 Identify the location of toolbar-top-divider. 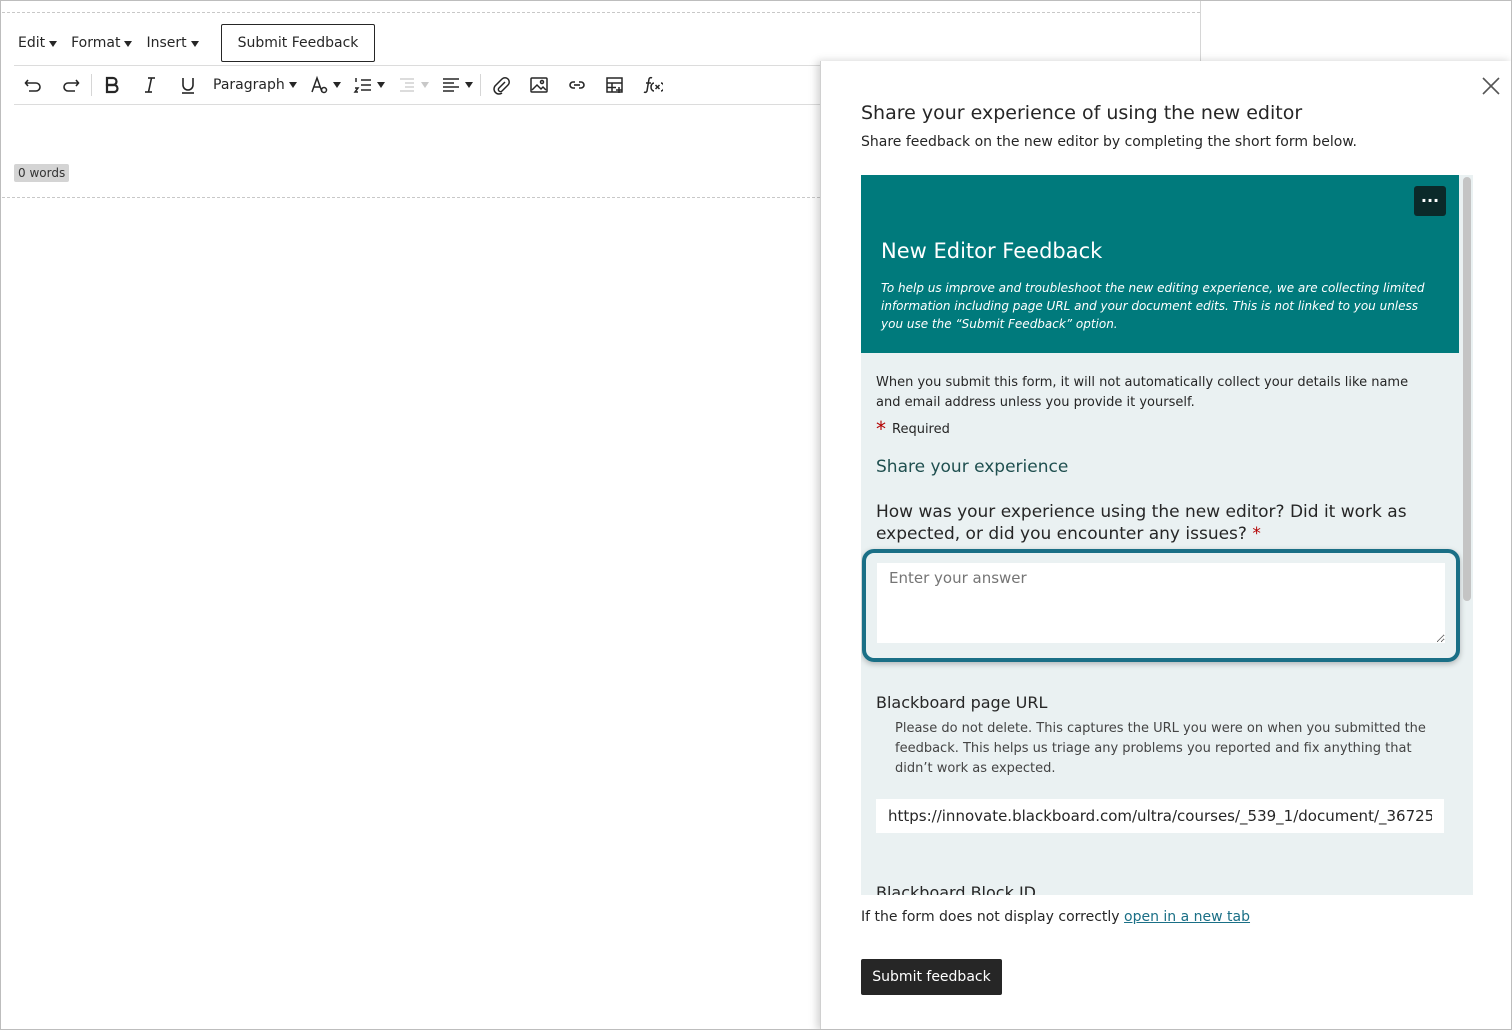
(417, 65).